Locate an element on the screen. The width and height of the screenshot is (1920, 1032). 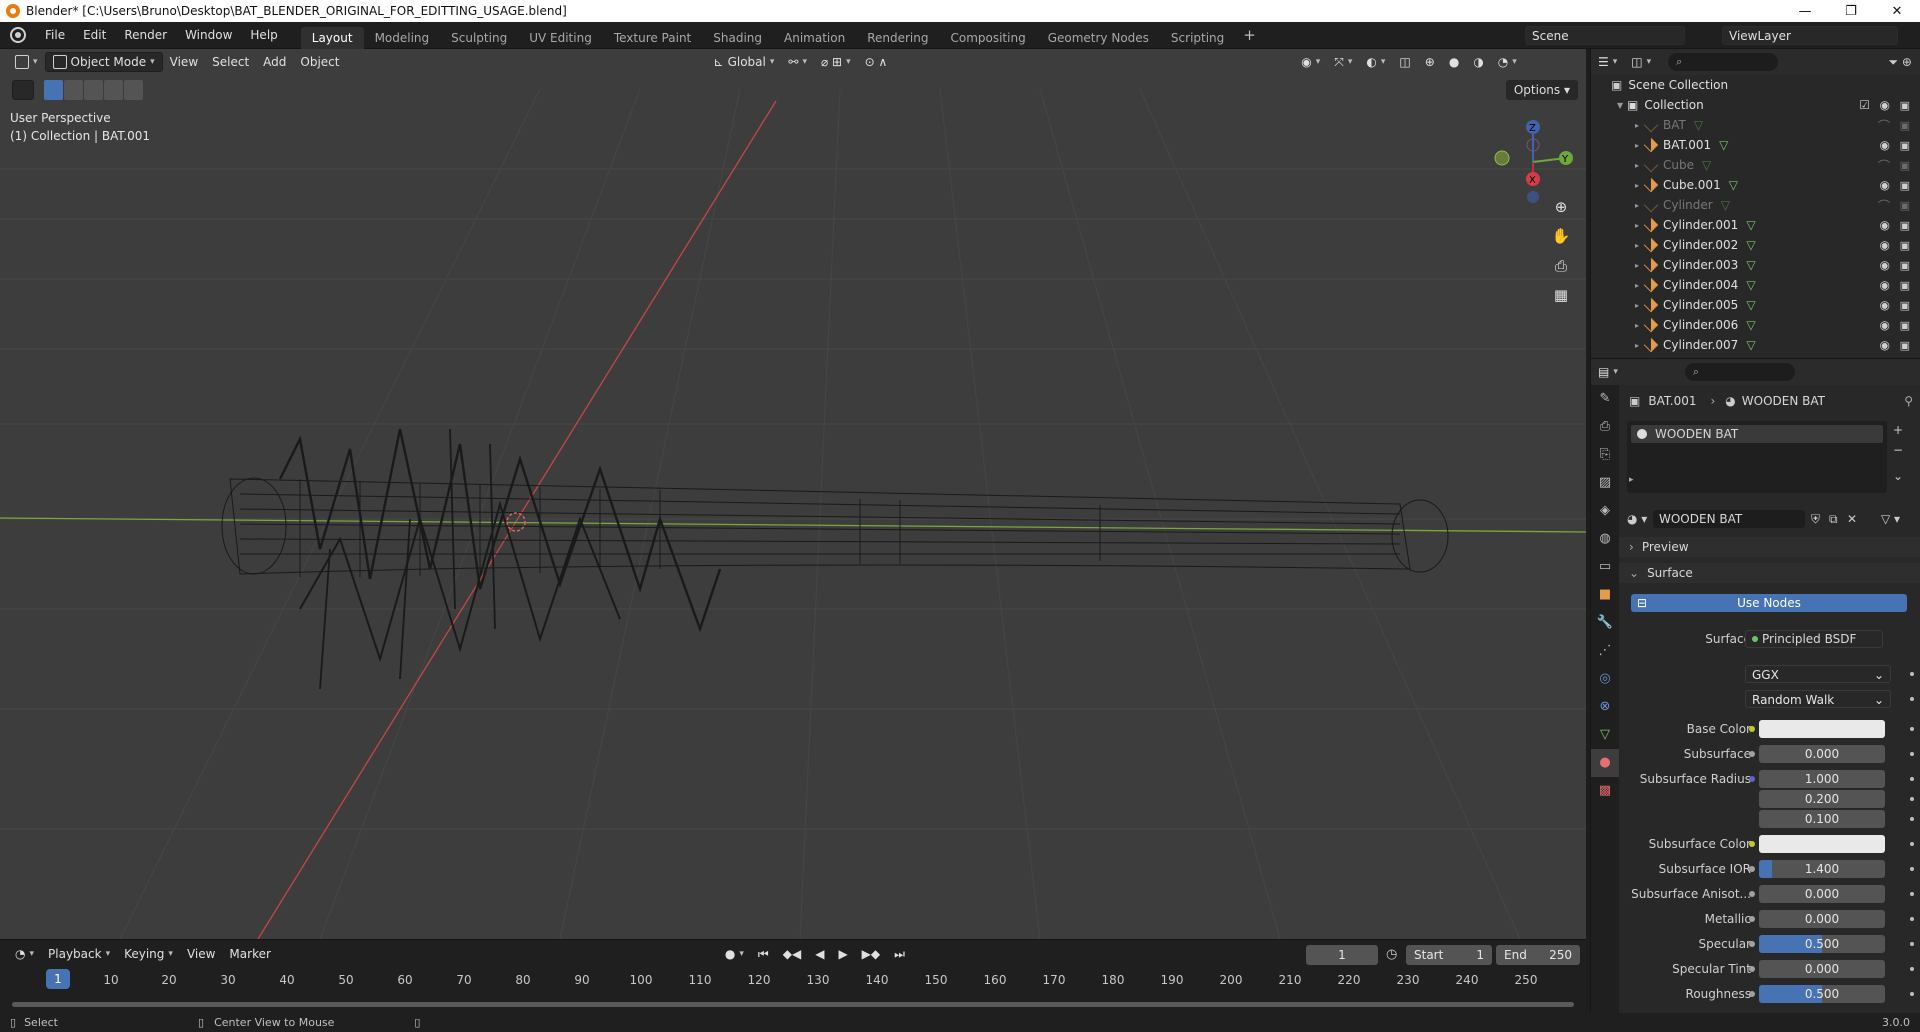
play-icon: ▶ is located at coordinates (842, 954).